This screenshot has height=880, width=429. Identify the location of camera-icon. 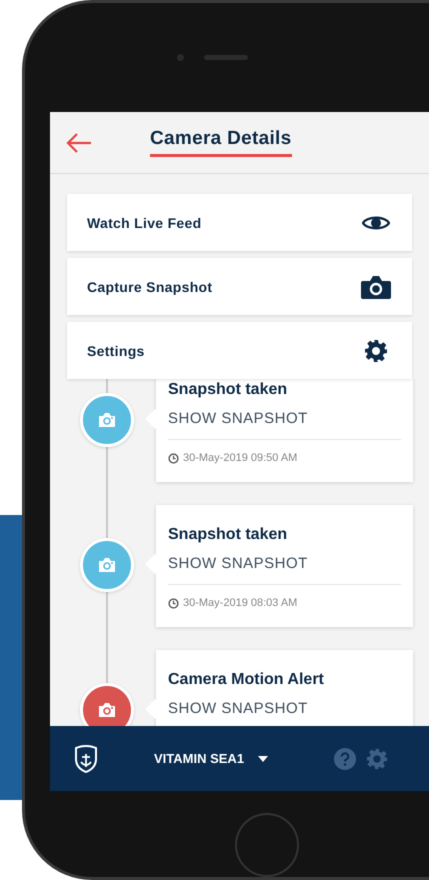
(376, 286).